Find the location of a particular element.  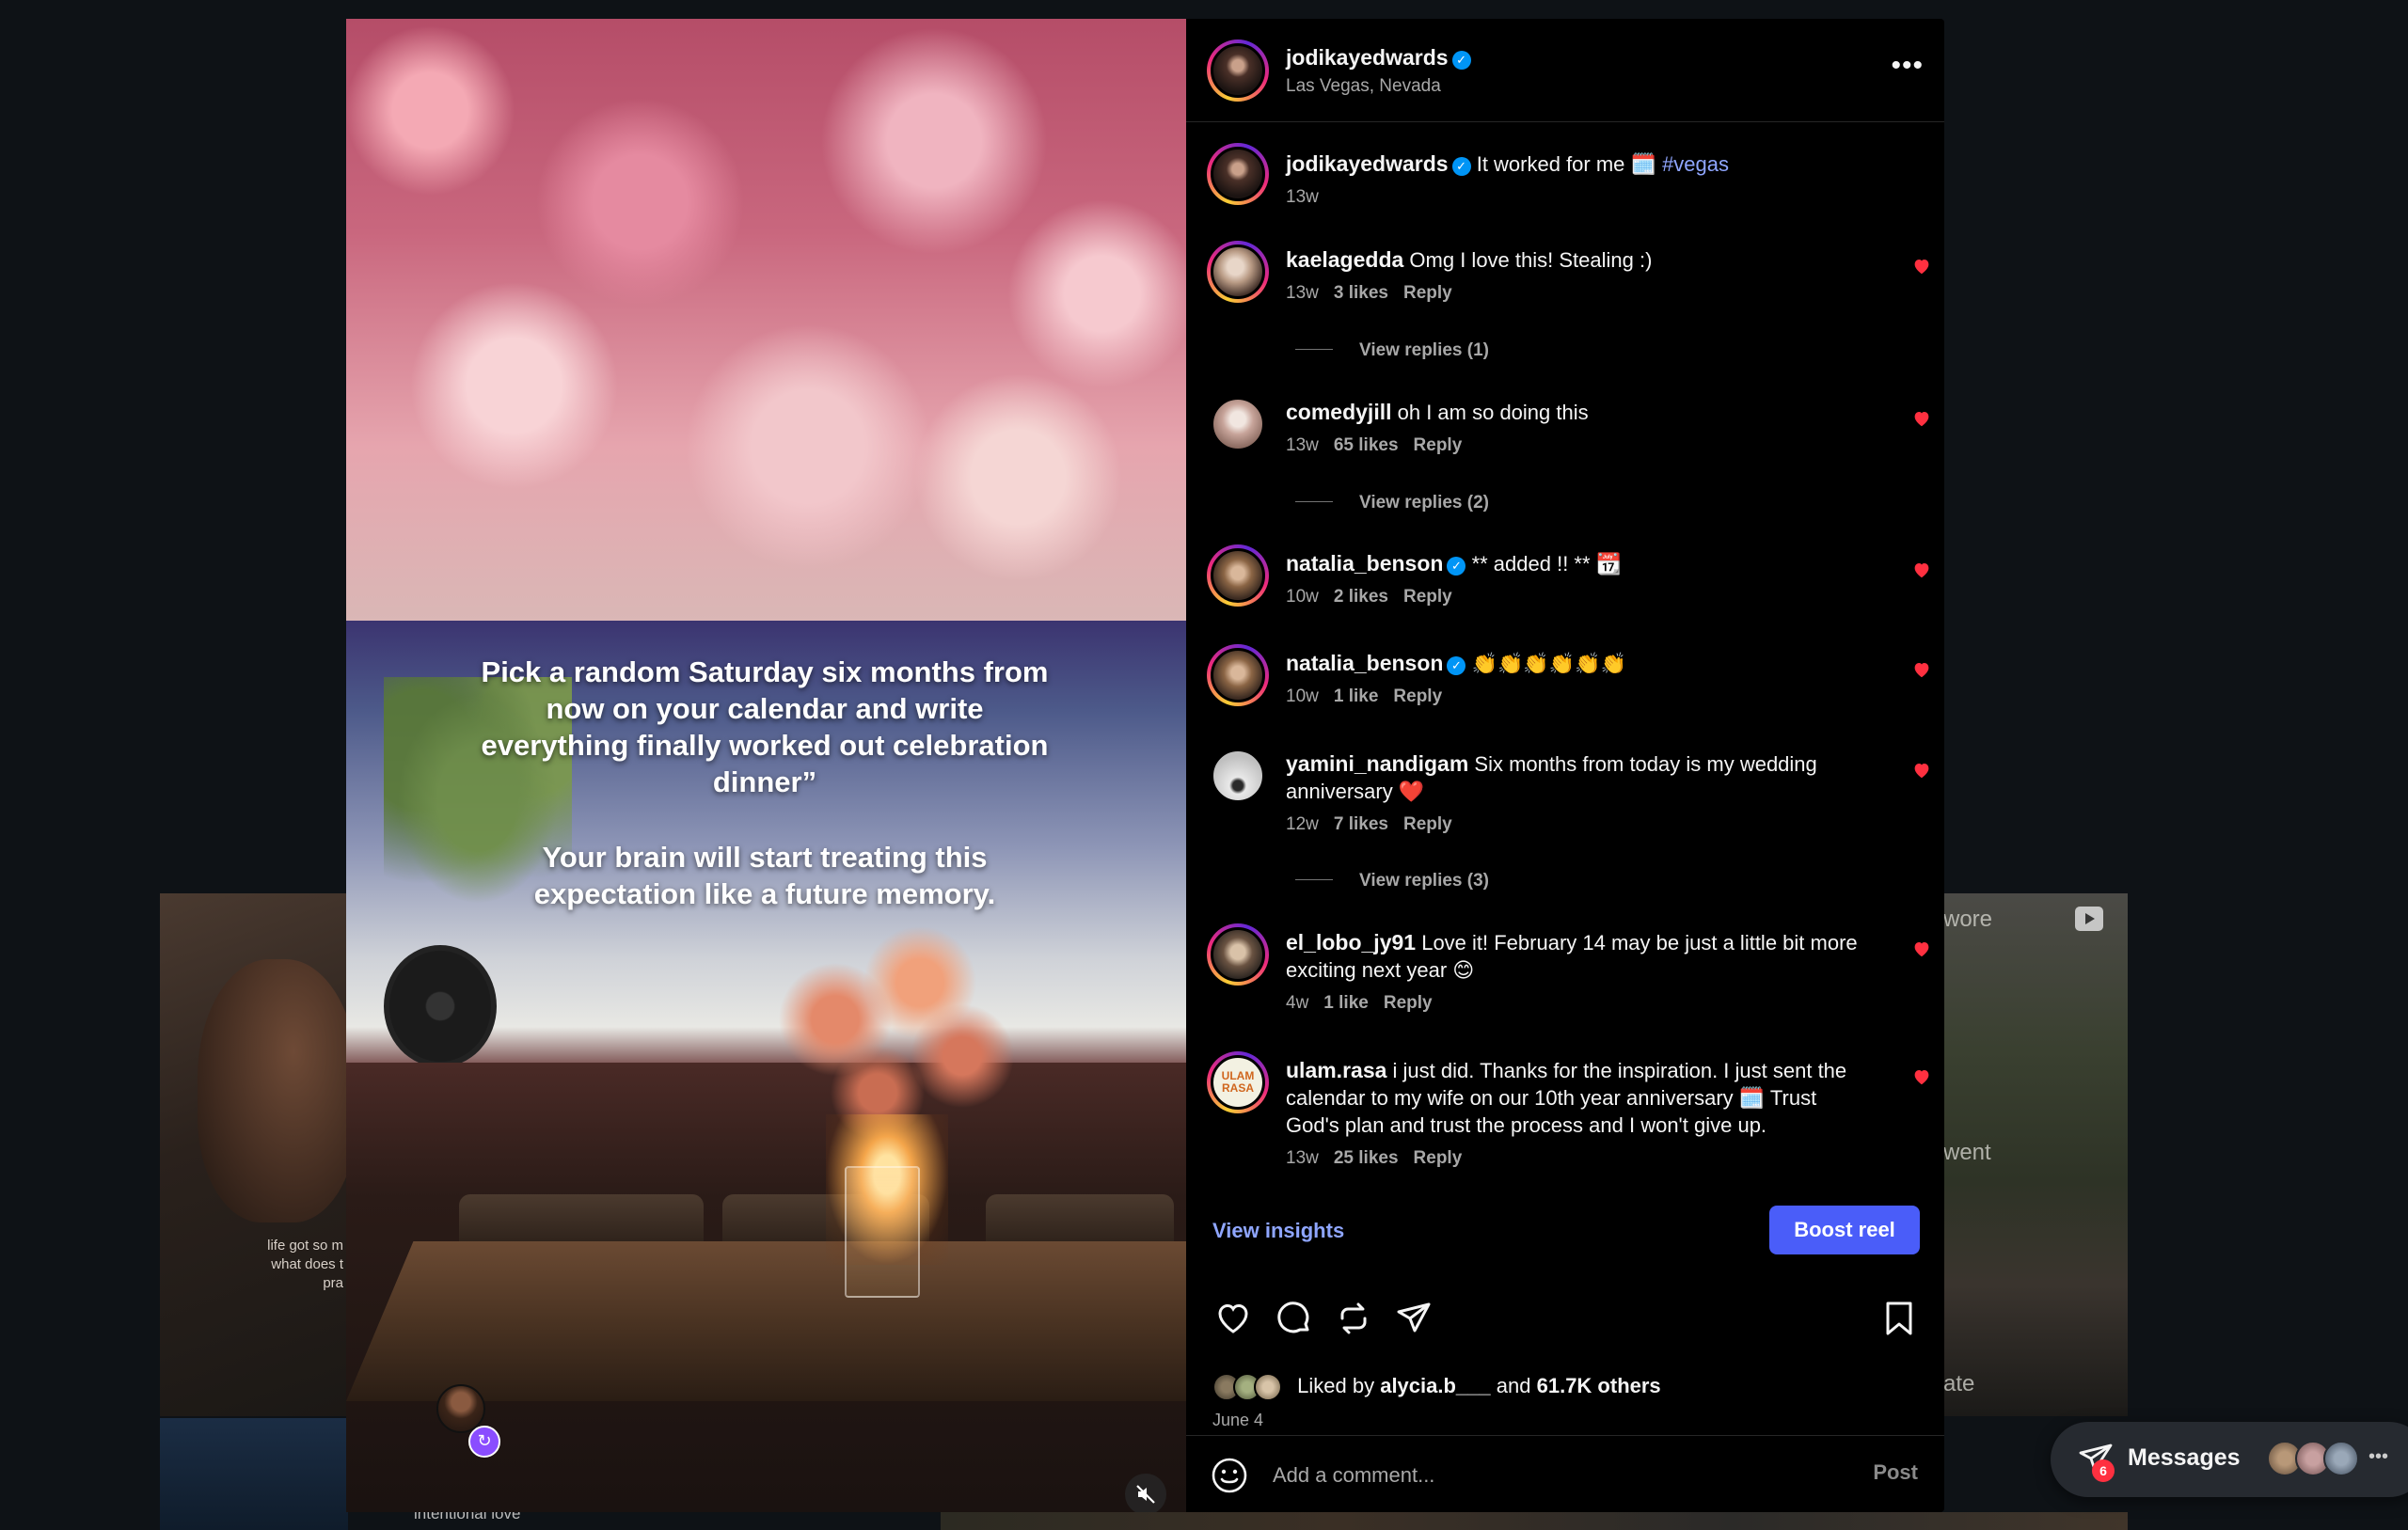

avatar-logo-text: ULAM RASA is located at coordinates (1238, 1082).